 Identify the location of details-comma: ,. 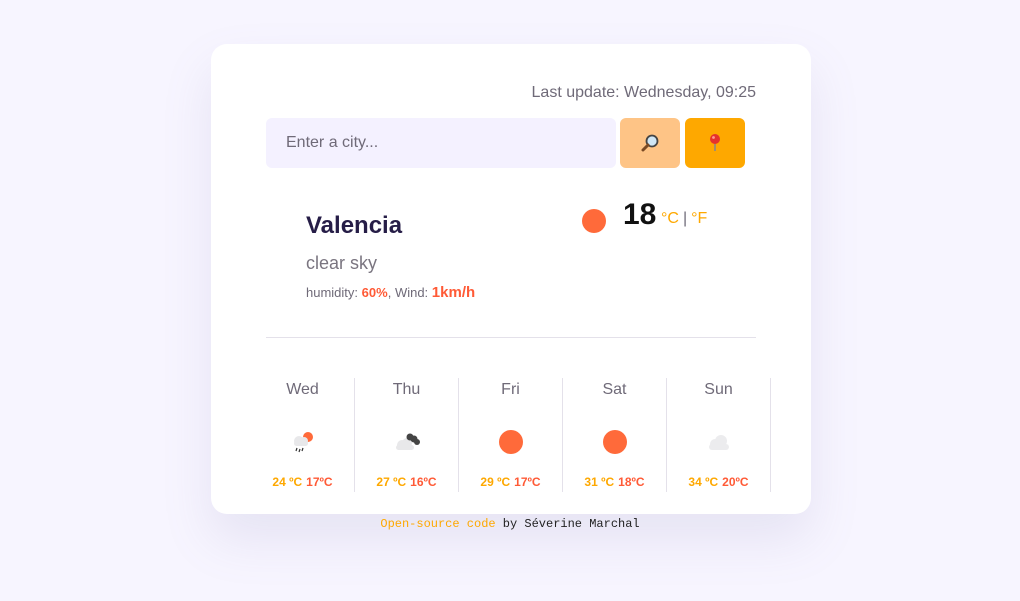
(389, 292).